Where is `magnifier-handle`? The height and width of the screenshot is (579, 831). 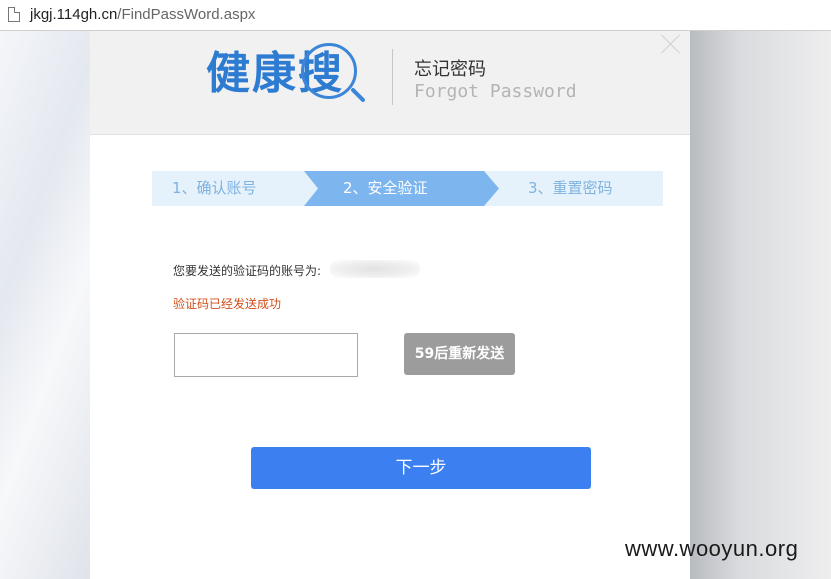 magnifier-handle is located at coordinates (358, 95).